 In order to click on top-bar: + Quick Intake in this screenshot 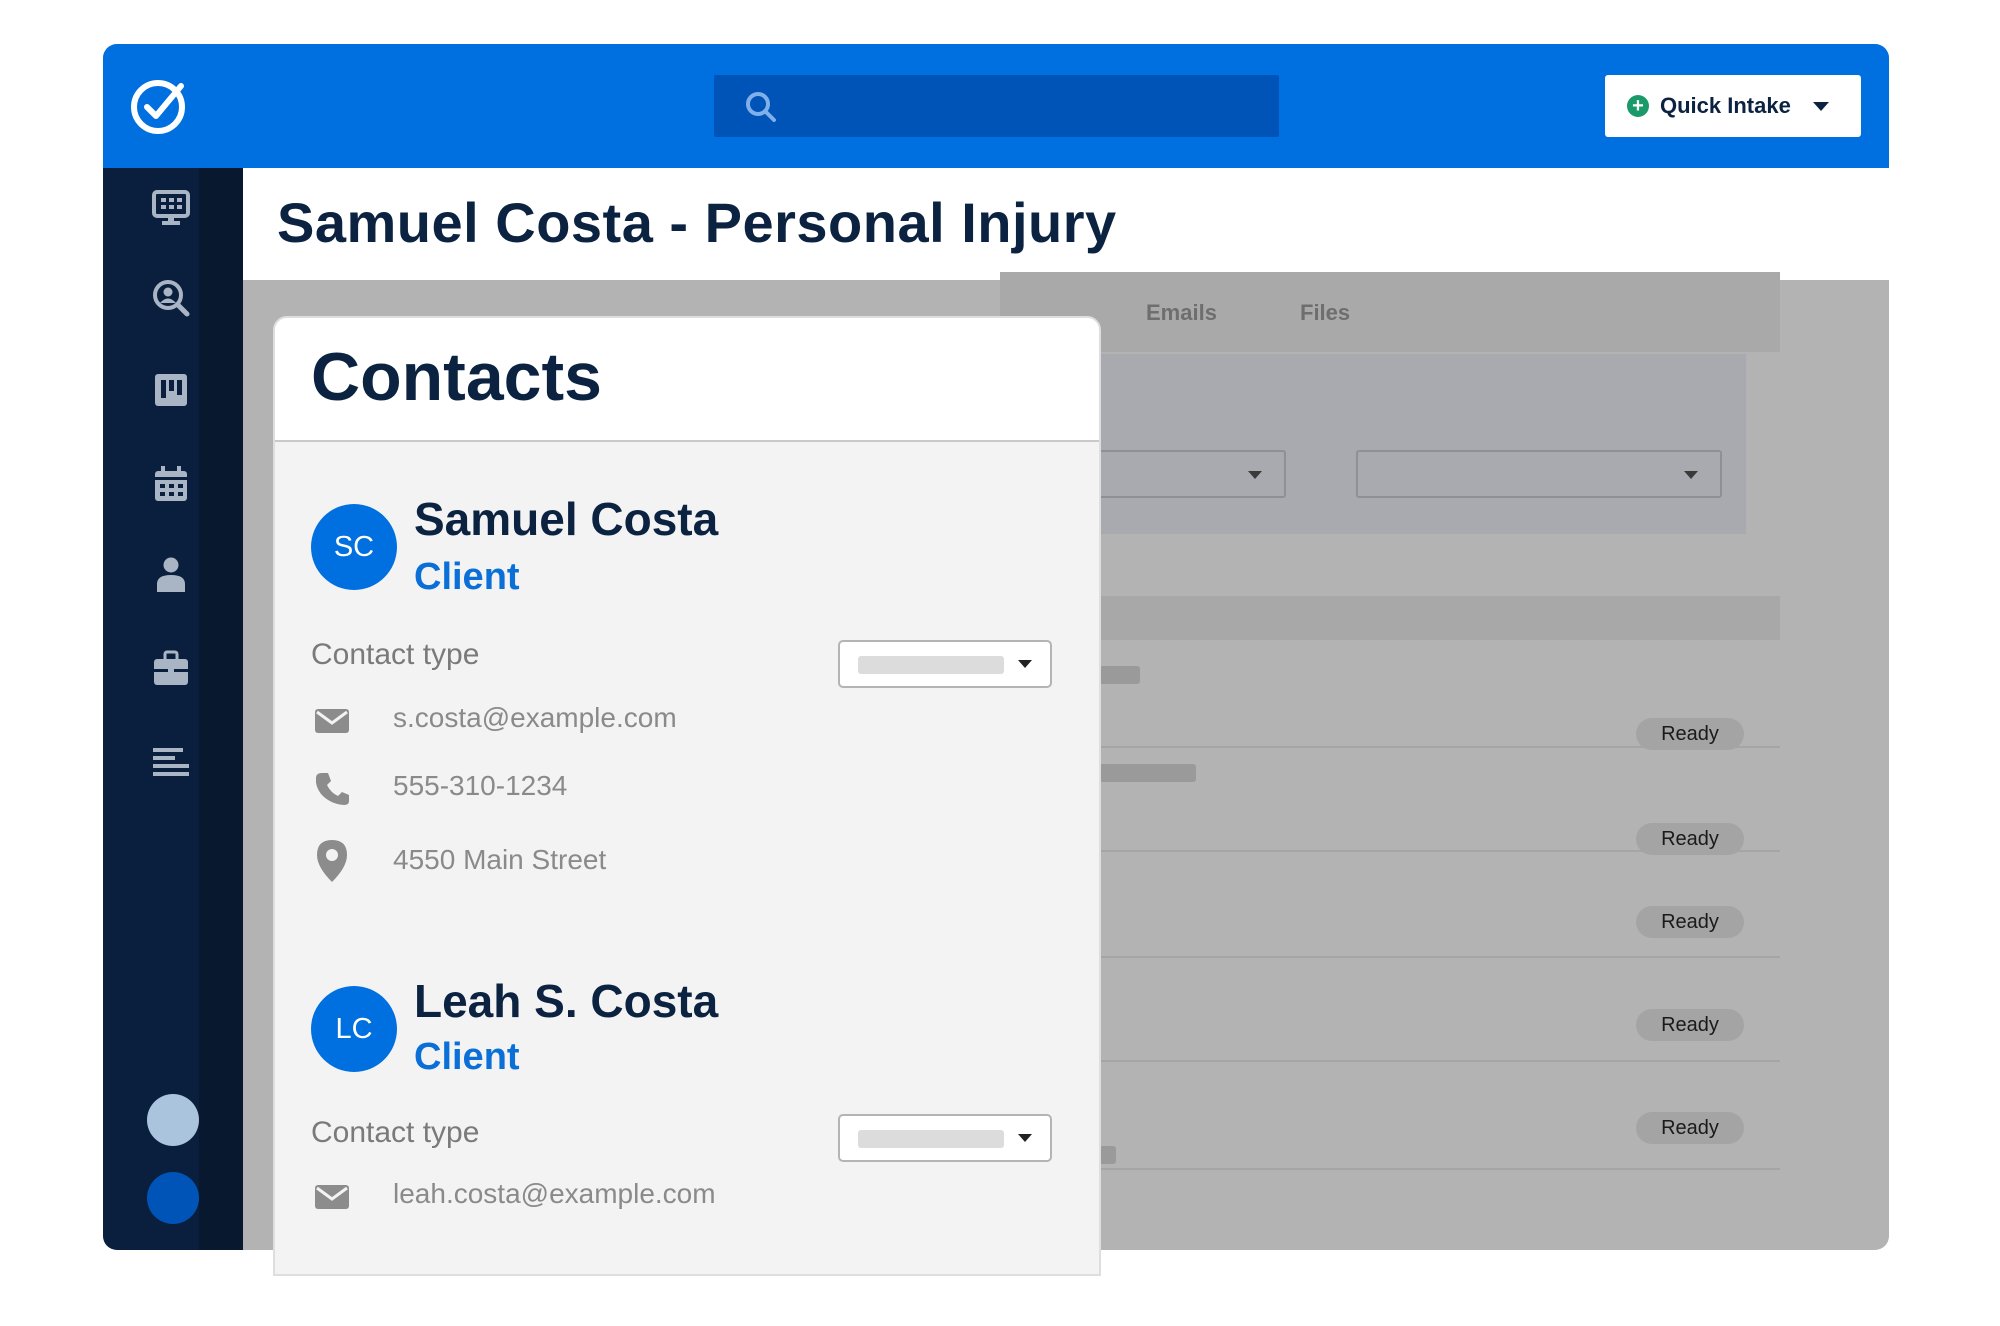, I will do `click(996, 106)`.